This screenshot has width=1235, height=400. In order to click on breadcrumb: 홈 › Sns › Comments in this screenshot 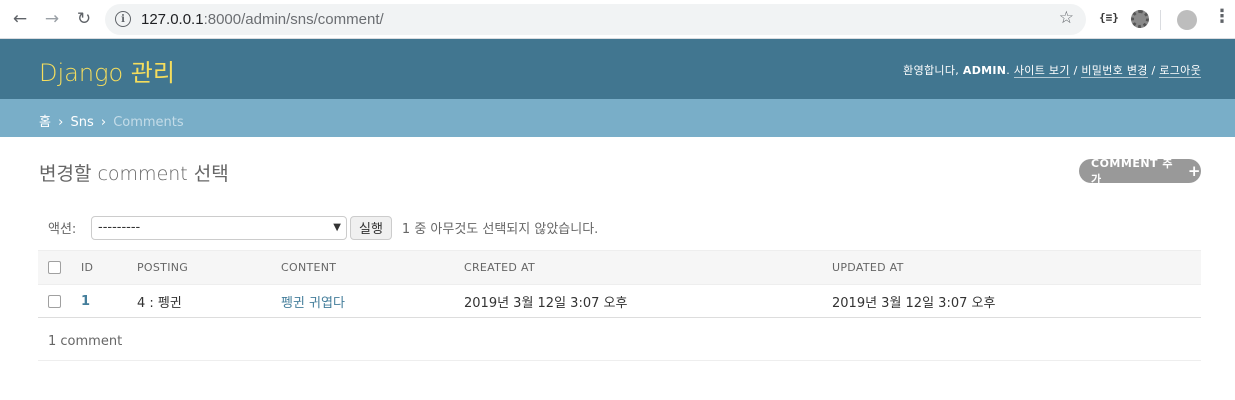, I will do `click(617, 118)`.